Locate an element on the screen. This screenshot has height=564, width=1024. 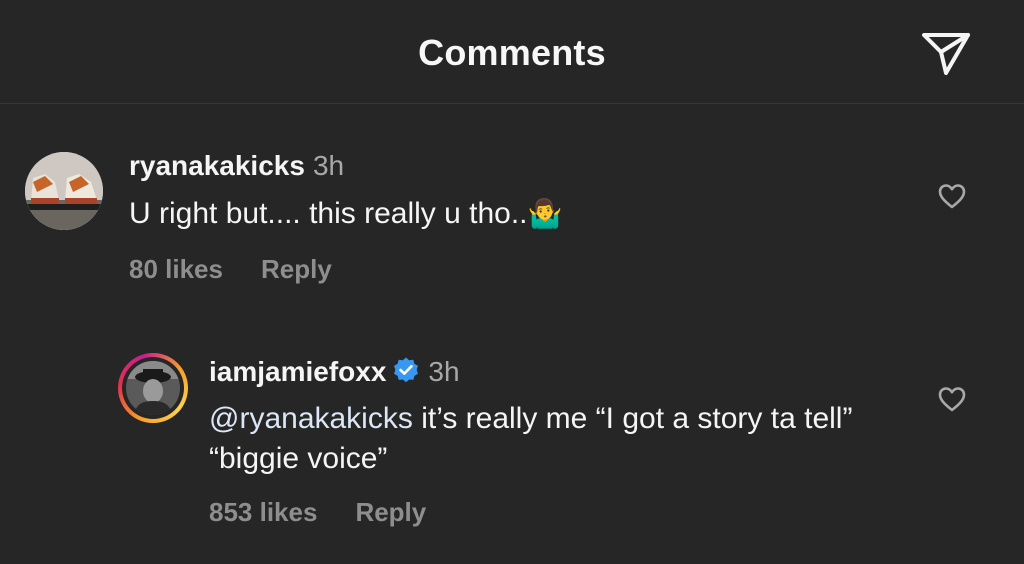
paper-plane-icon is located at coordinates (946, 54).